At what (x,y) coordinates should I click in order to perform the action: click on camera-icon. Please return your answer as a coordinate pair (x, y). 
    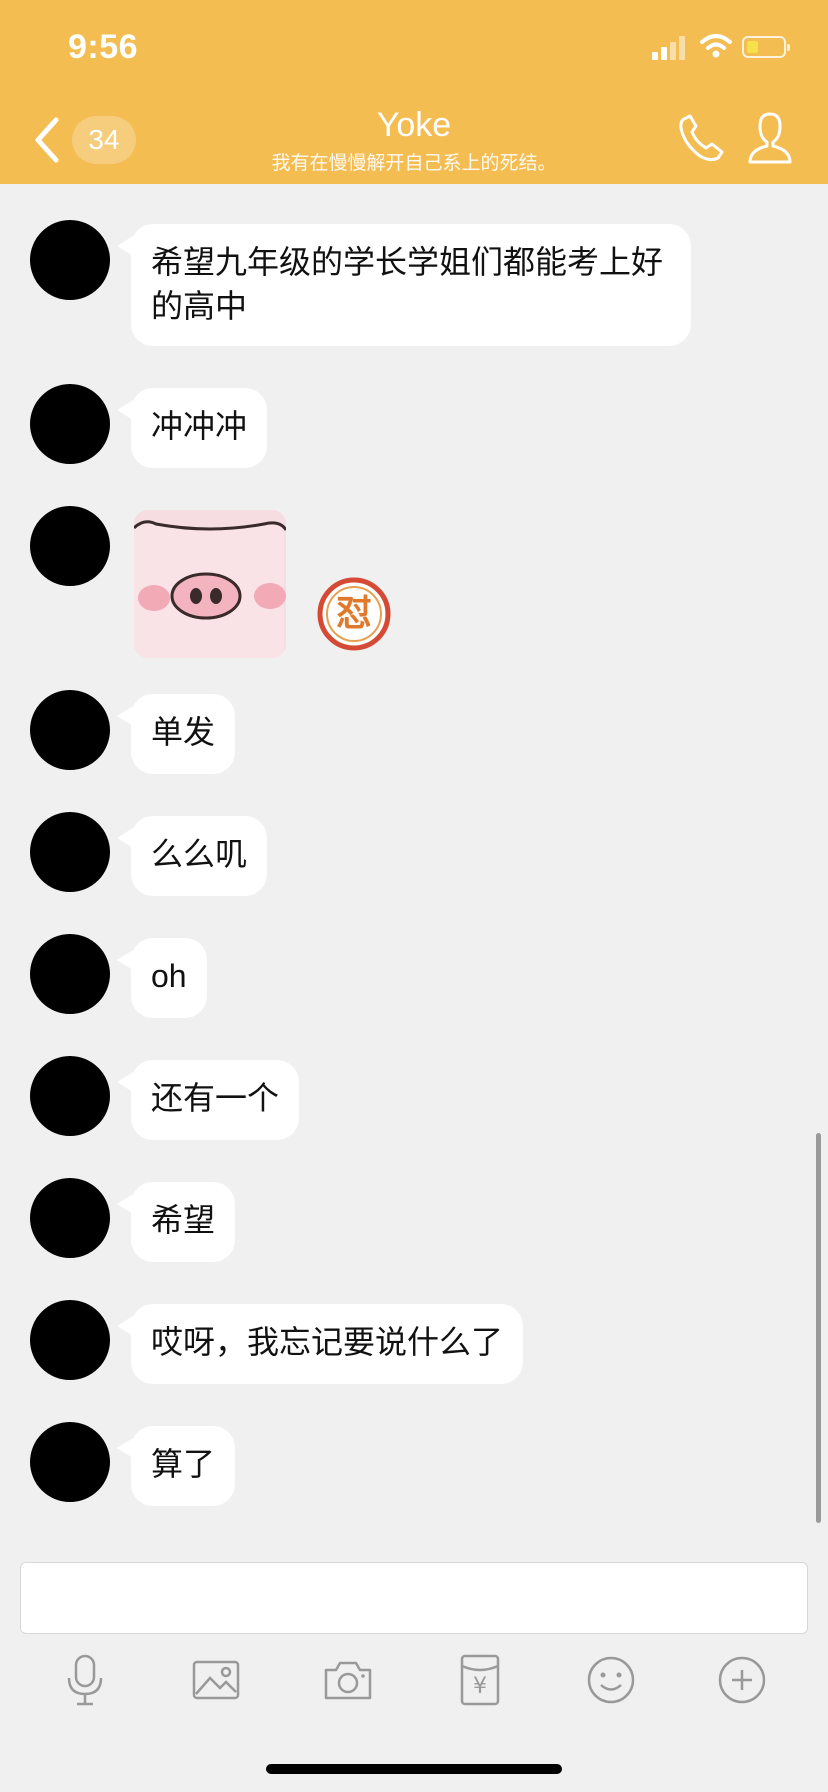
    Looking at the image, I should click on (348, 1680).